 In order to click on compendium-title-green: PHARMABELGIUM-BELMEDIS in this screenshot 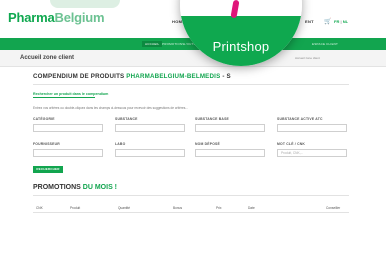, I will do `click(173, 76)`.